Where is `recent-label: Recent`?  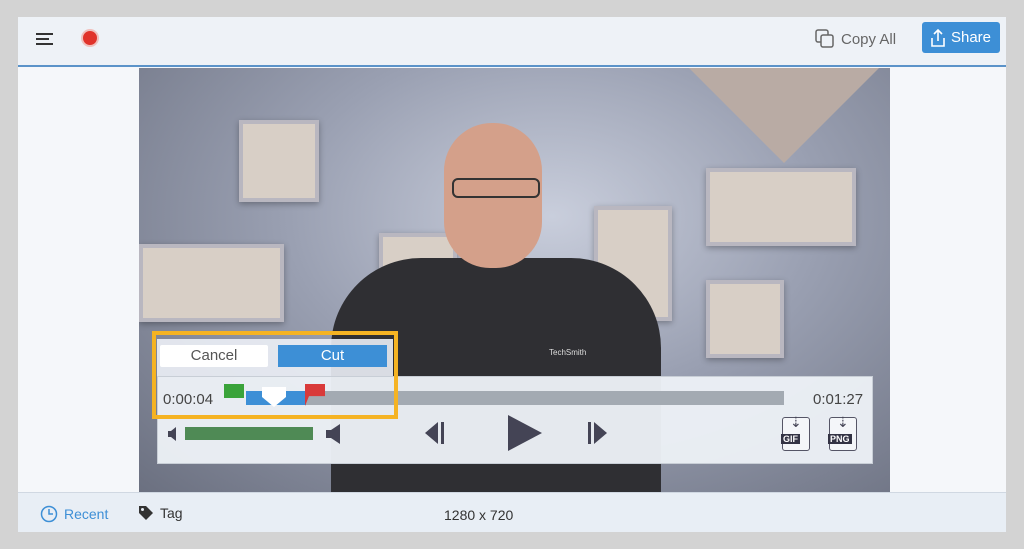 recent-label: Recent is located at coordinates (86, 514).